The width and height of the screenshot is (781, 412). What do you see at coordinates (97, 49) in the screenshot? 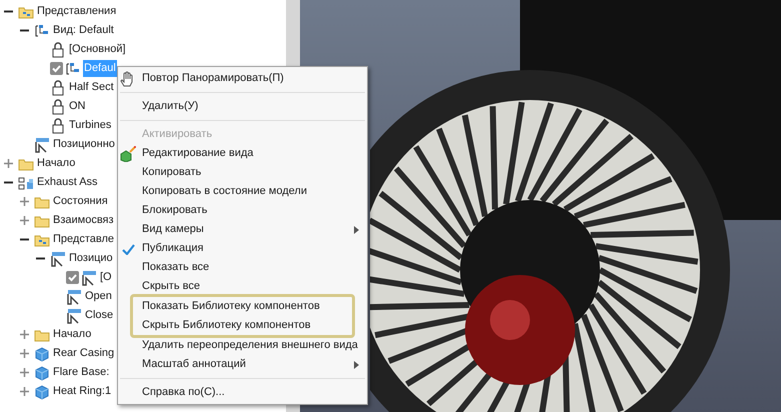
I see `tree-item: [Основной]` at bounding box center [97, 49].